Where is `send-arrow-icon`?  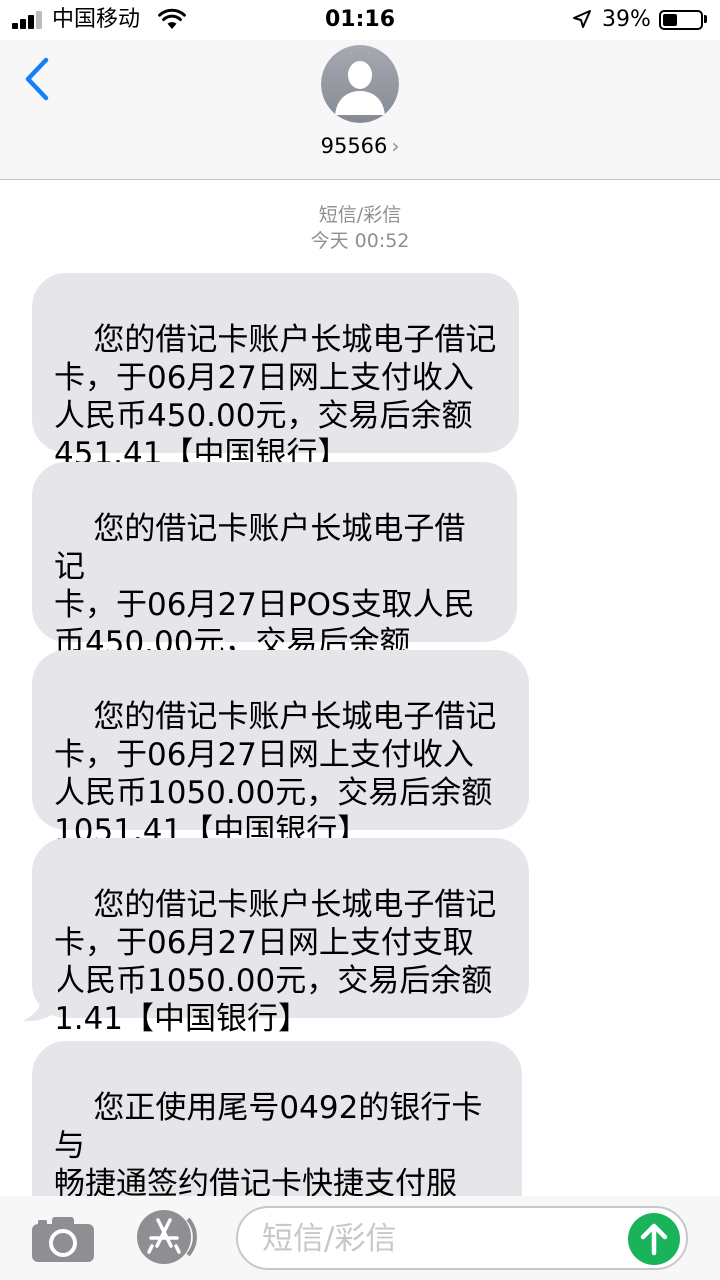 send-arrow-icon is located at coordinates (654, 1239).